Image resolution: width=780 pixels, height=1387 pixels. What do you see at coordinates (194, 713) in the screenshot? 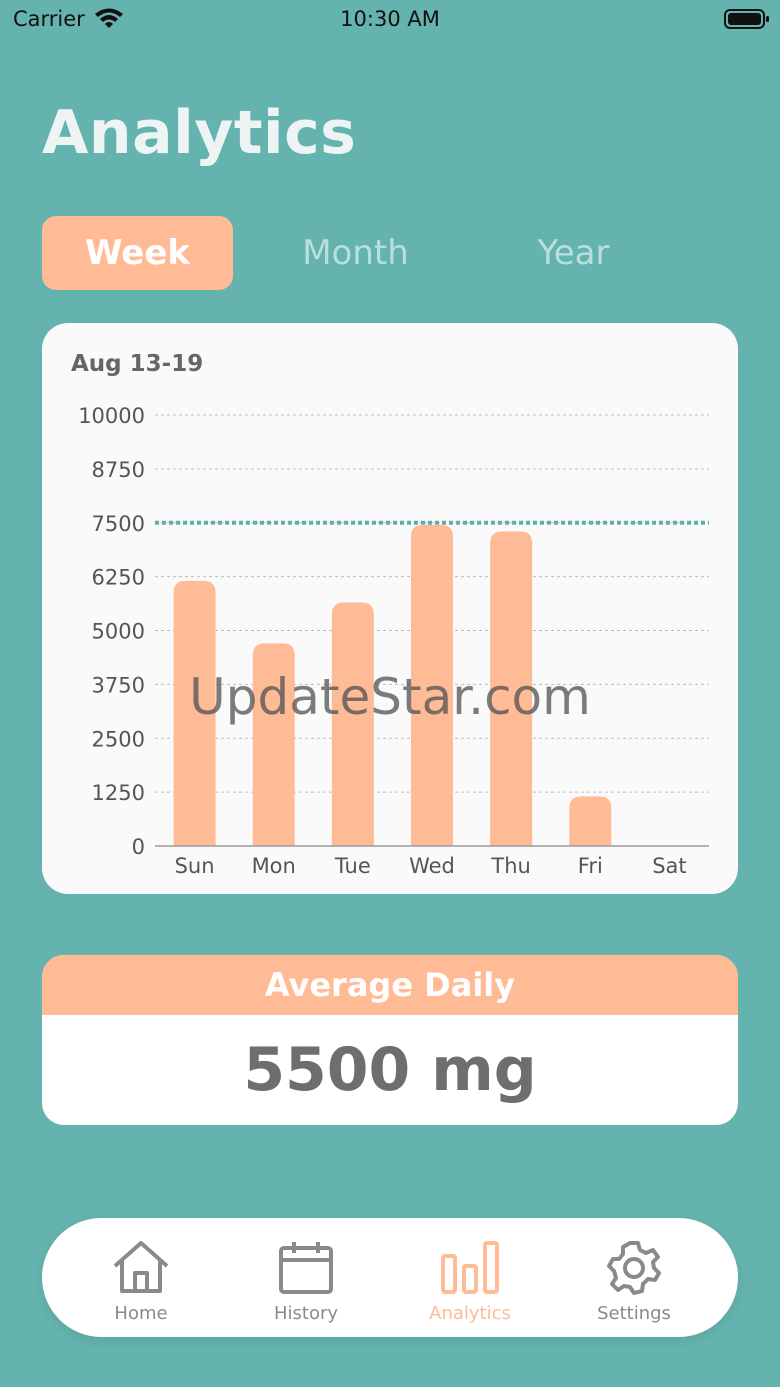
I see `bar-sun` at bounding box center [194, 713].